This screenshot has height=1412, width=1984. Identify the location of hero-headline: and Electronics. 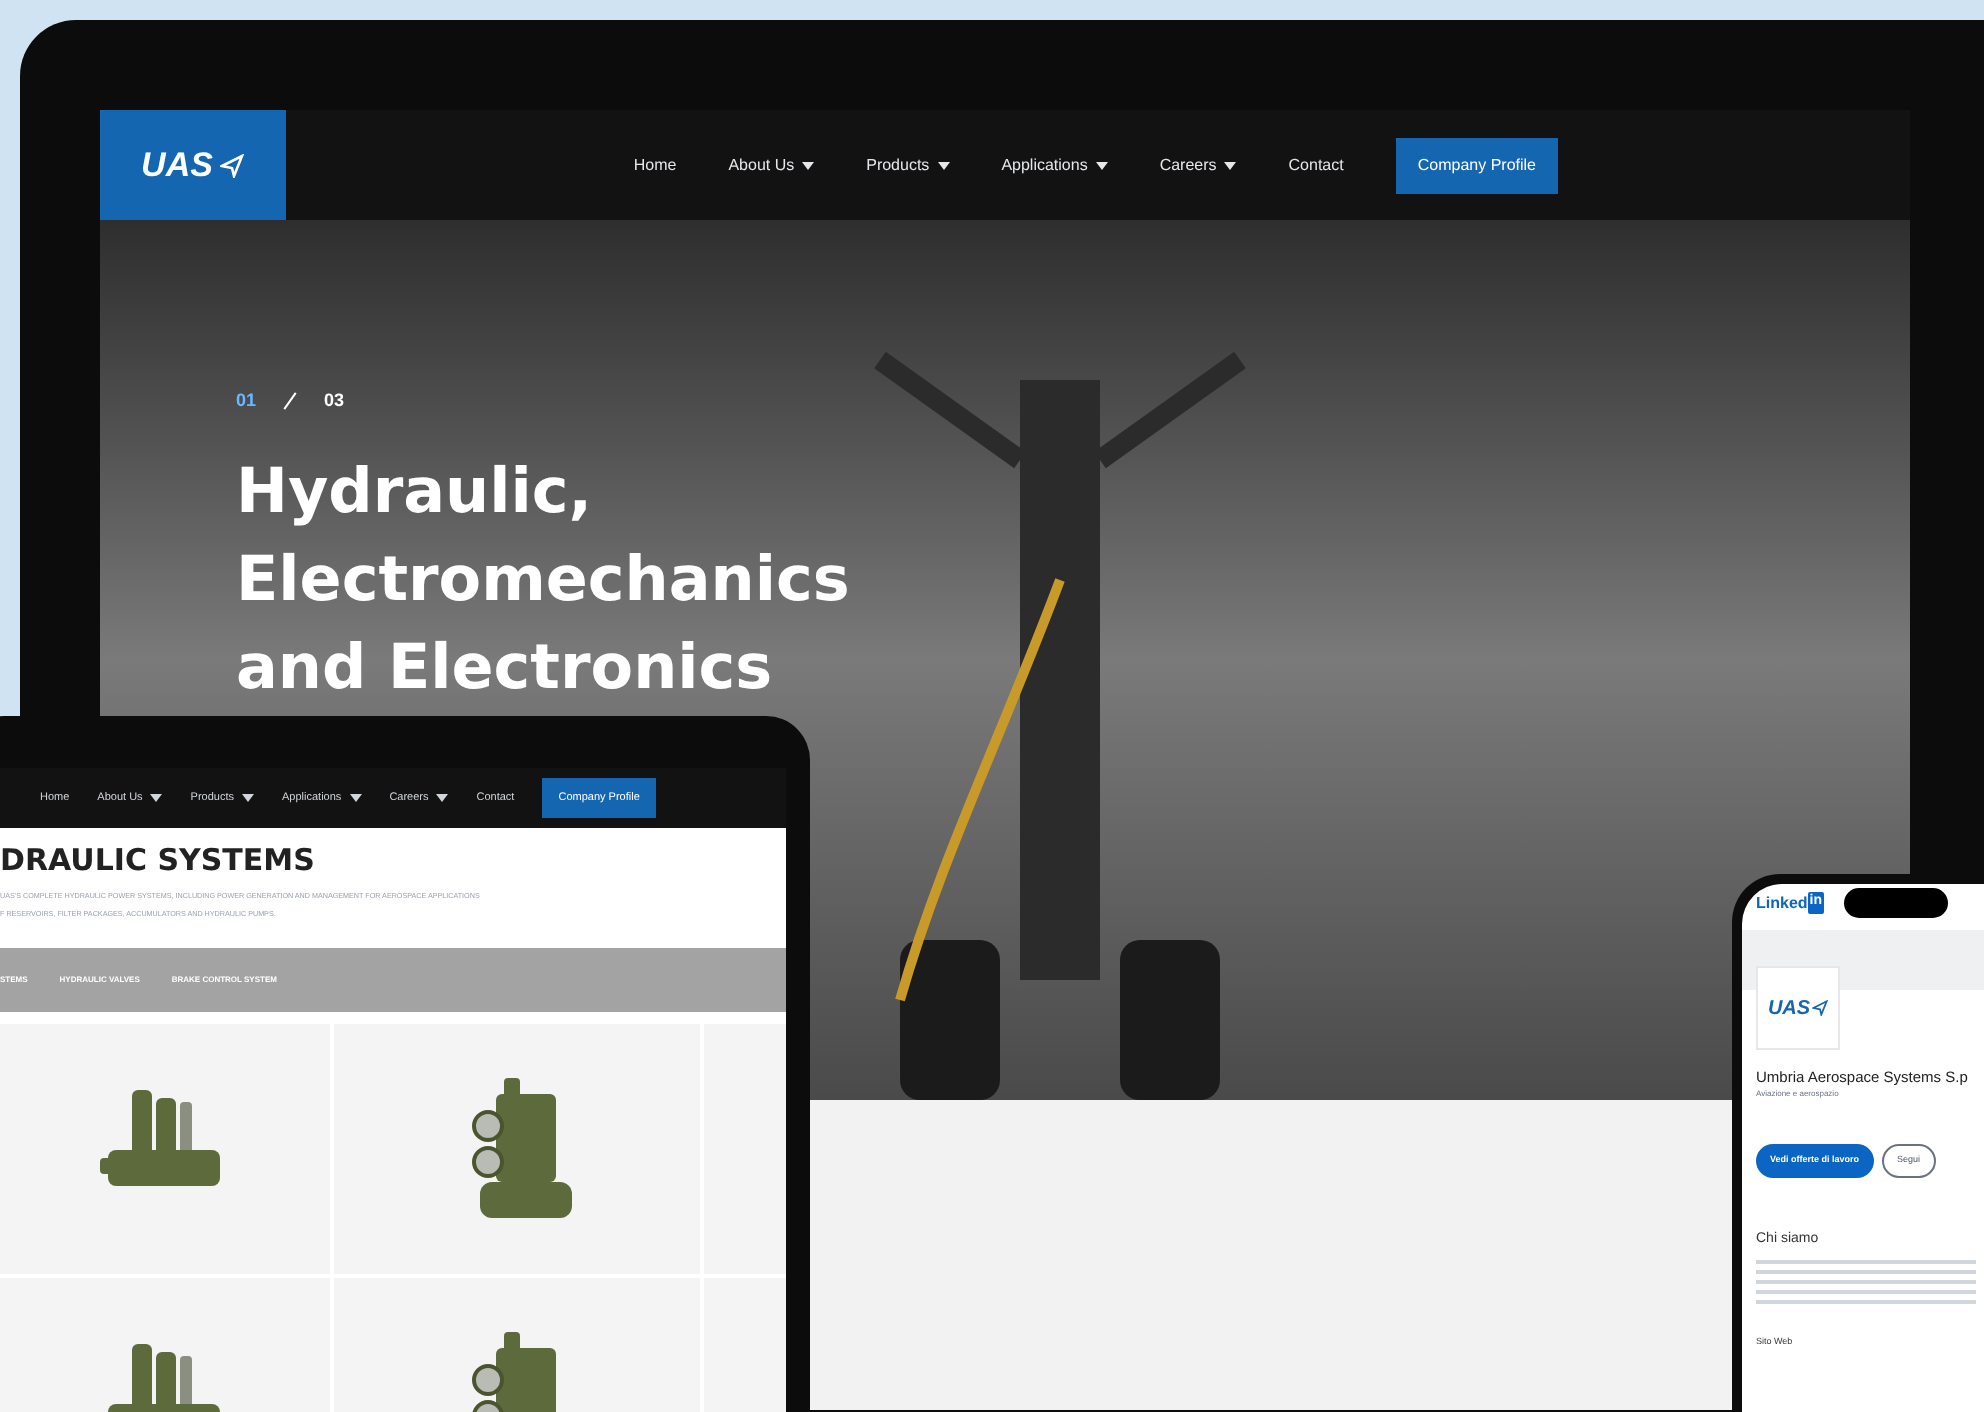
(505, 668).